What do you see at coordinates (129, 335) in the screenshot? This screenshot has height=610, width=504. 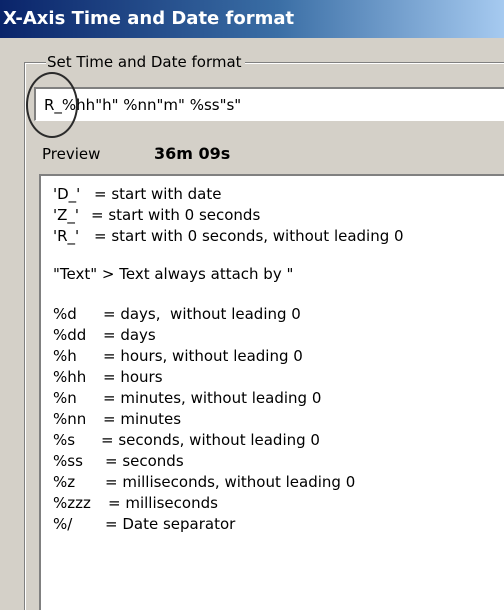 I see `help-desc: = days` at bounding box center [129, 335].